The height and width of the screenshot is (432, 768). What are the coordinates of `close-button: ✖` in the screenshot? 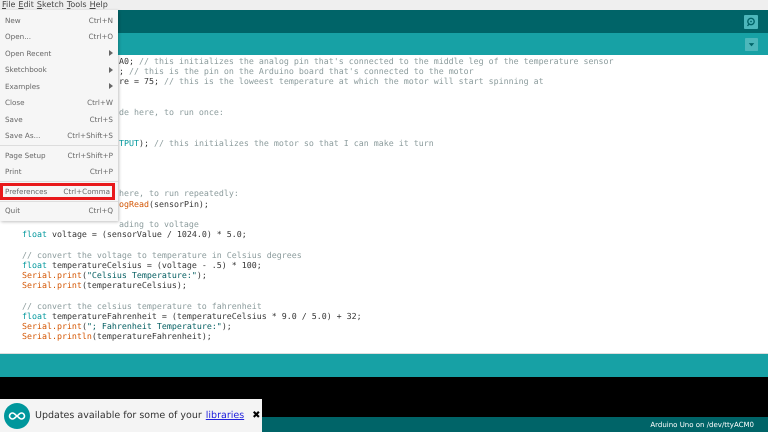 It's located at (256, 415).